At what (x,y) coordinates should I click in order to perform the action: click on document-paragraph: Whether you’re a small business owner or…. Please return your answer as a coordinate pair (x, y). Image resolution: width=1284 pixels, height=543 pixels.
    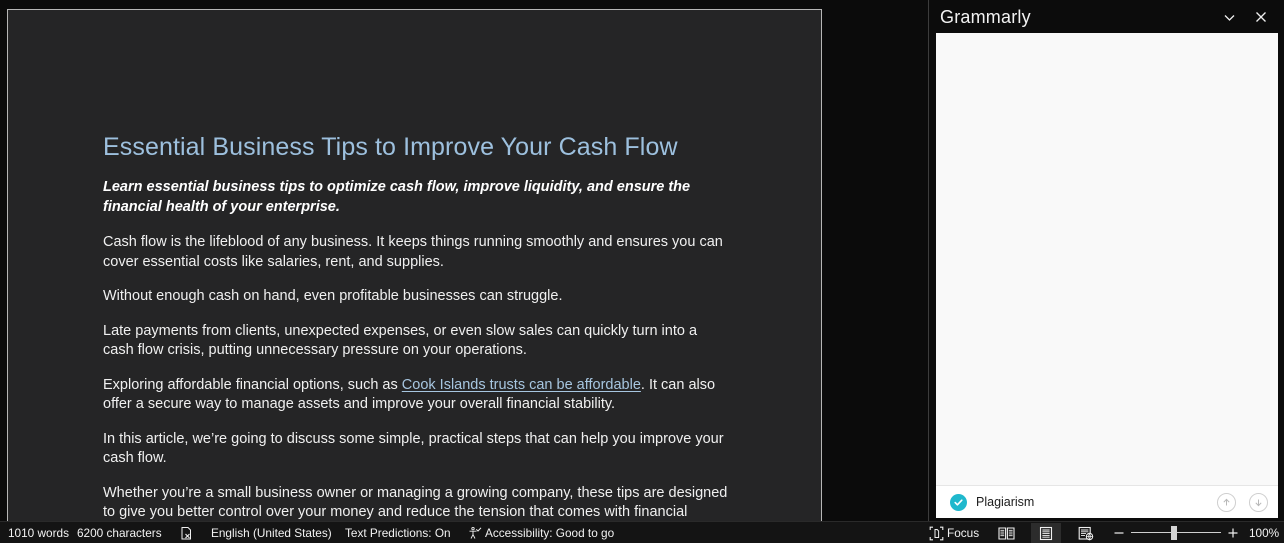
    Looking at the image, I should click on (415, 502).